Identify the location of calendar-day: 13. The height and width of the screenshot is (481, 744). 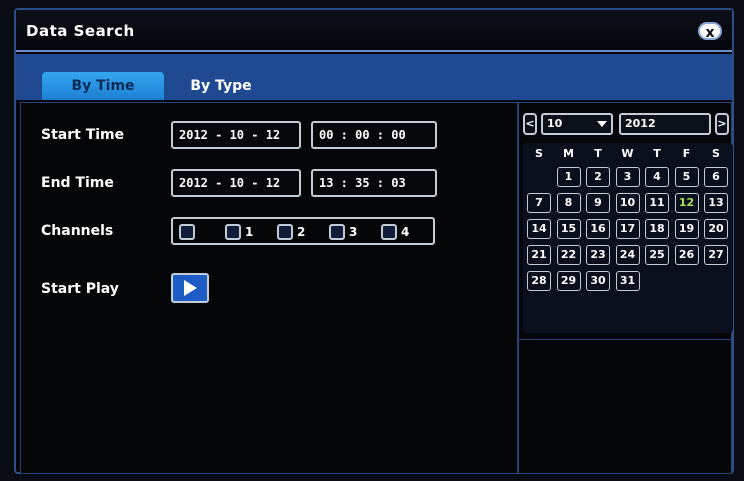
(716, 203).